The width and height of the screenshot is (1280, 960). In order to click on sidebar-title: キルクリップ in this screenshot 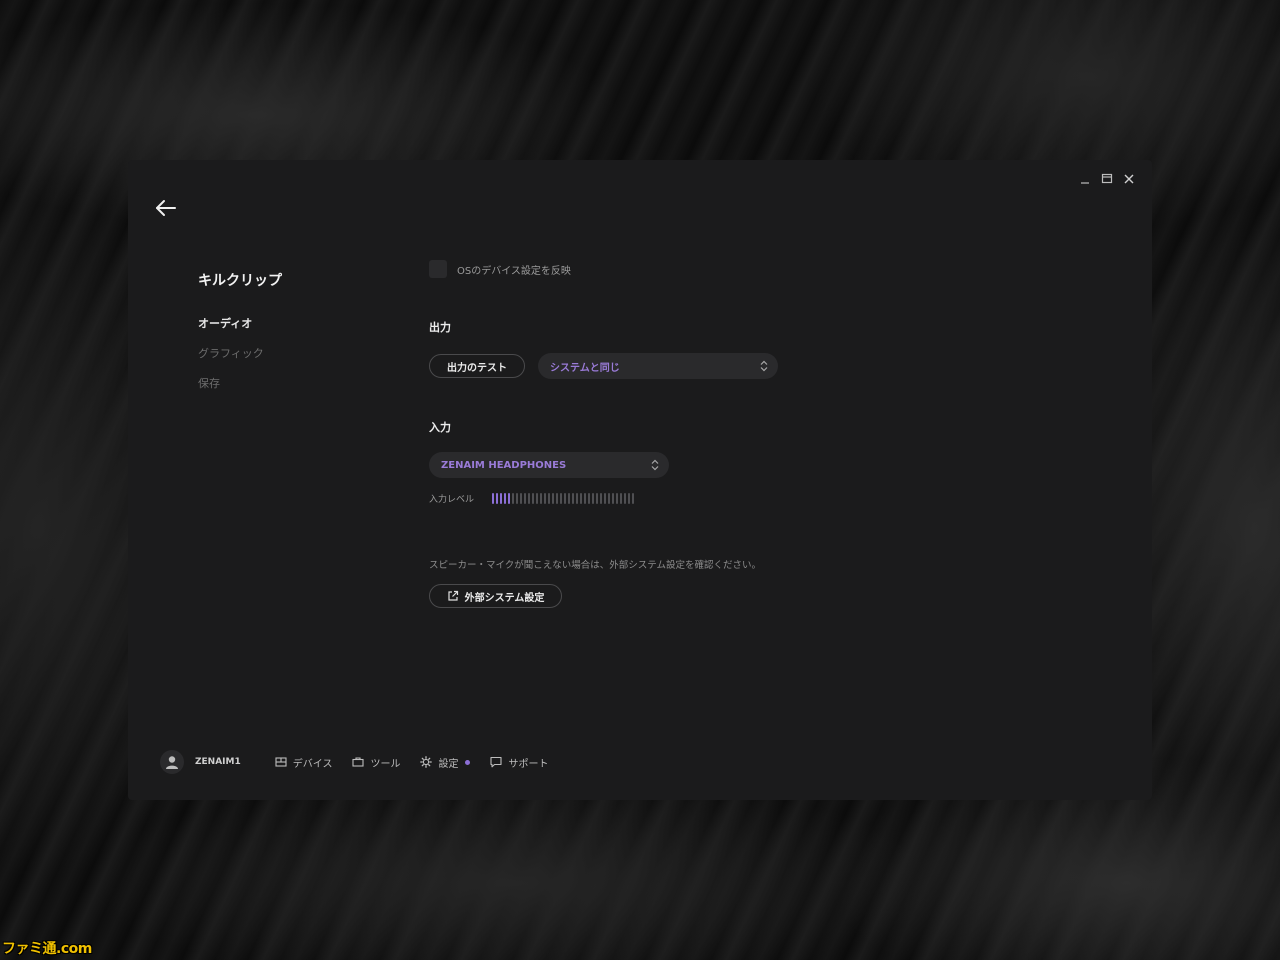, I will do `click(240, 281)`.